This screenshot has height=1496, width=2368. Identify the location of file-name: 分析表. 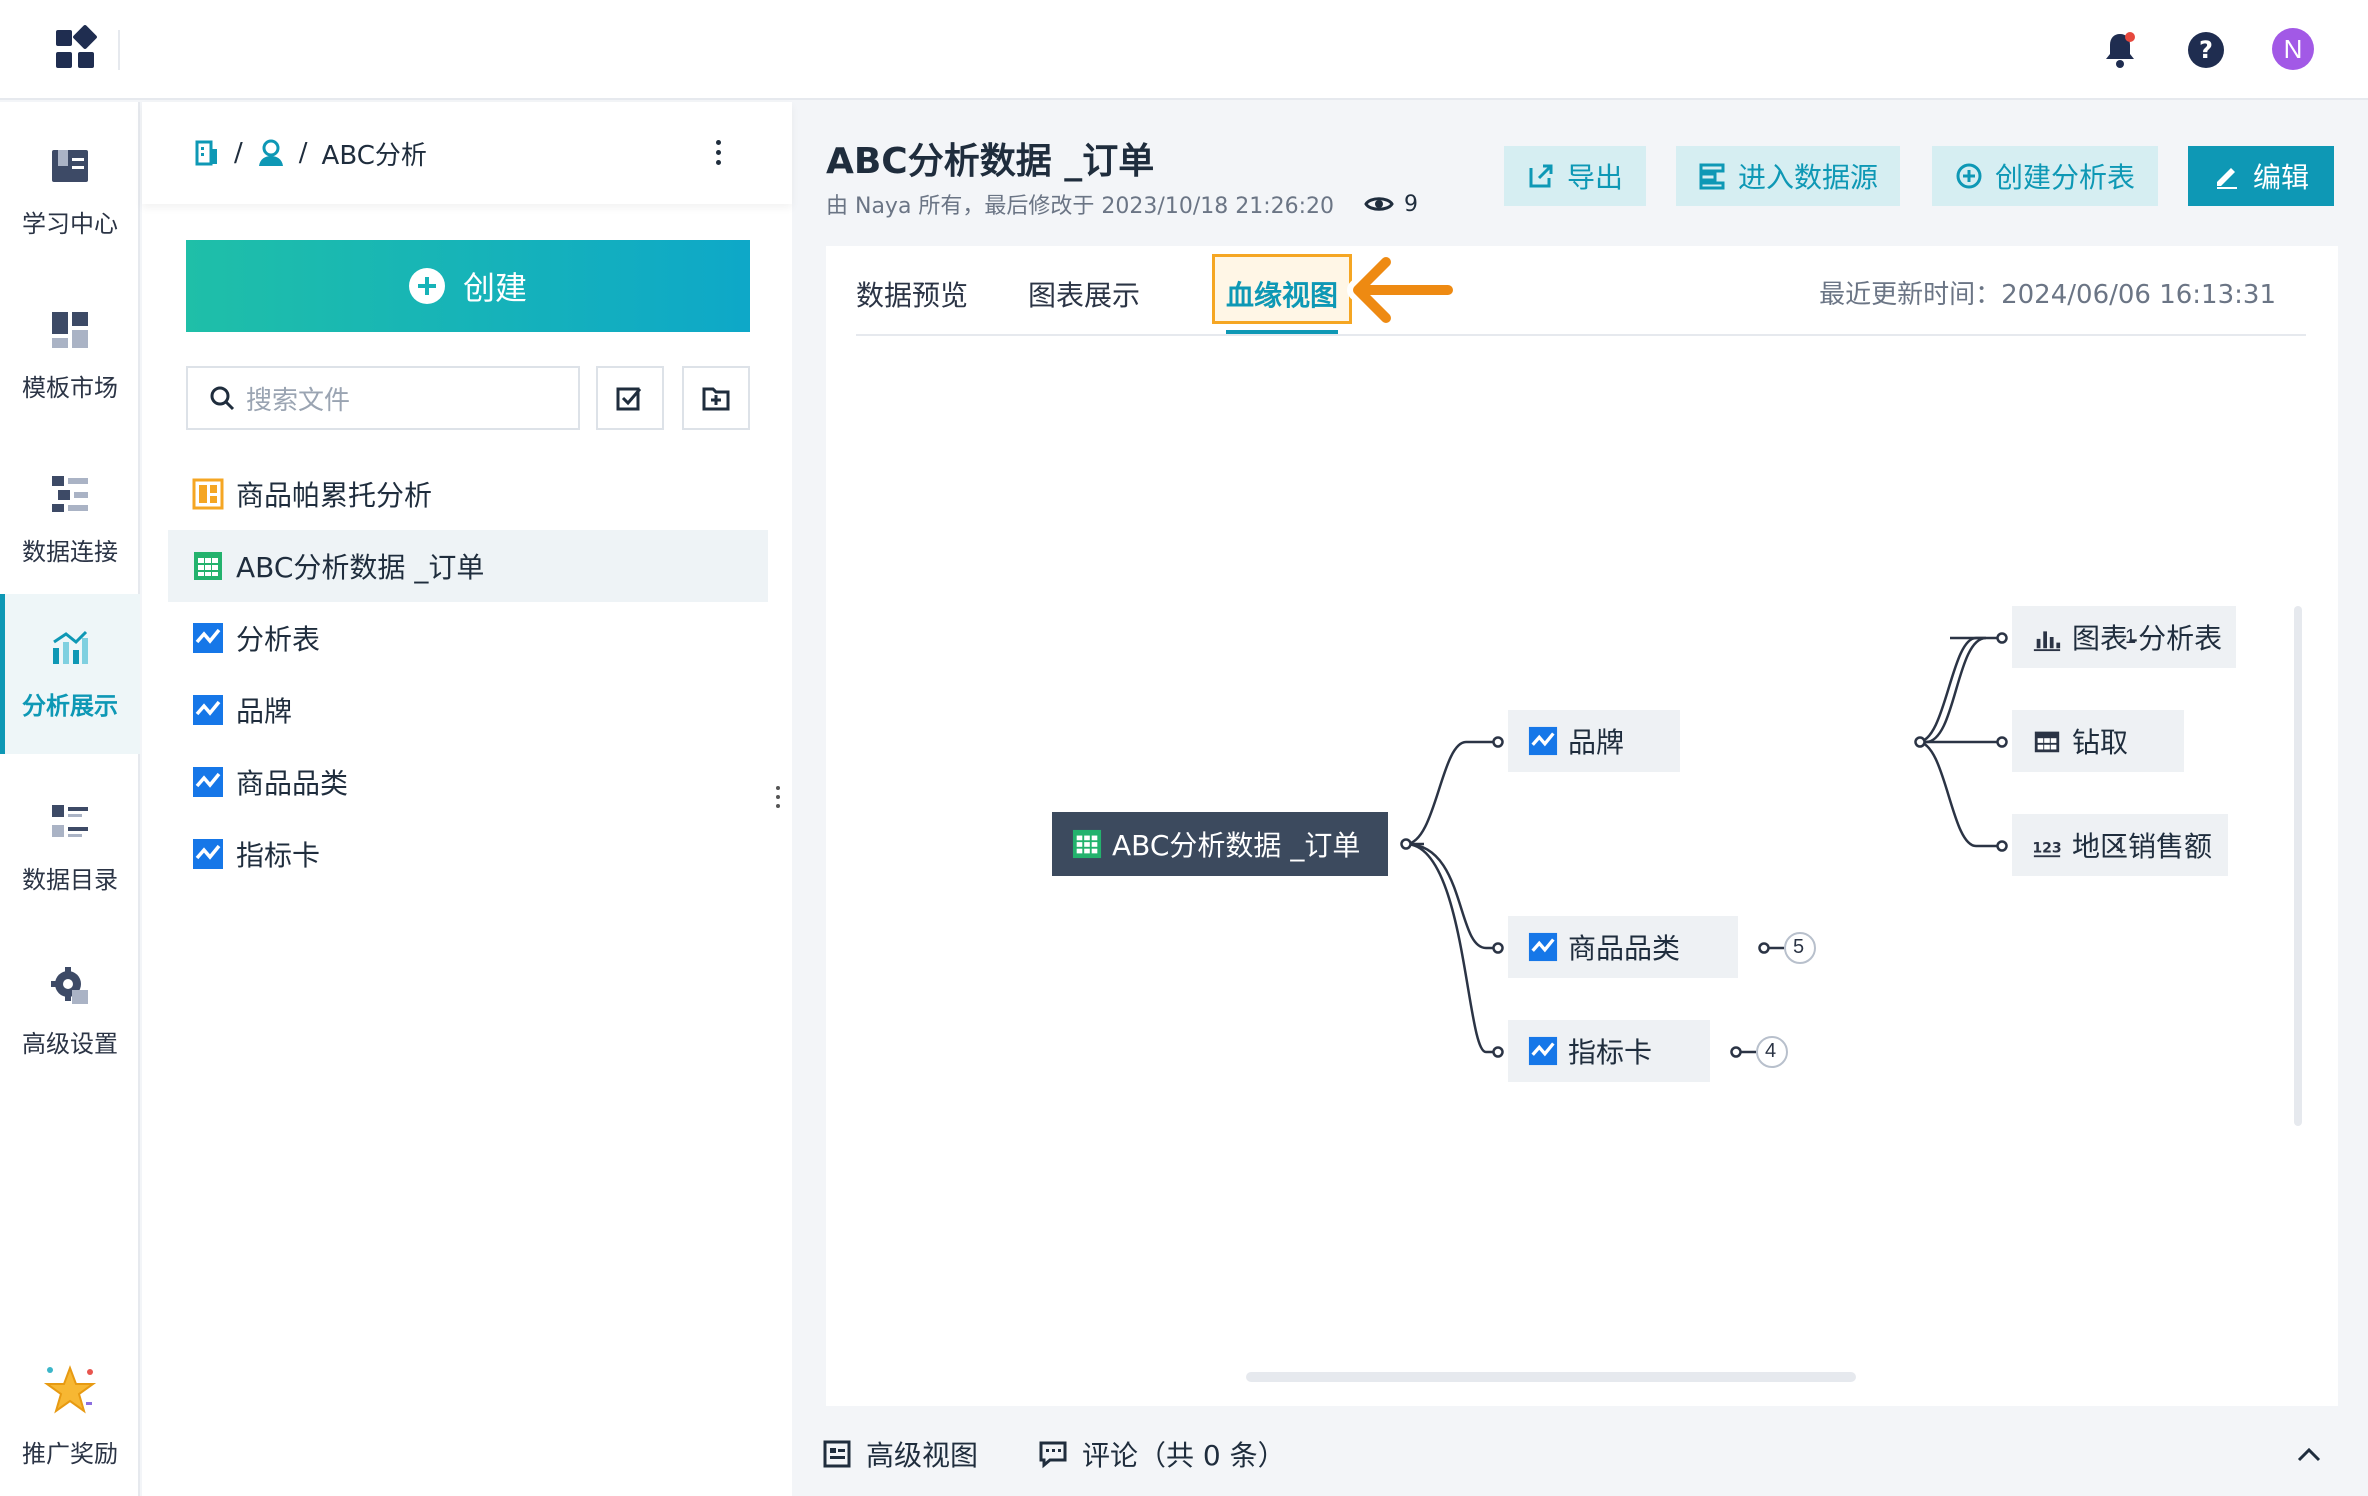
(278, 639).